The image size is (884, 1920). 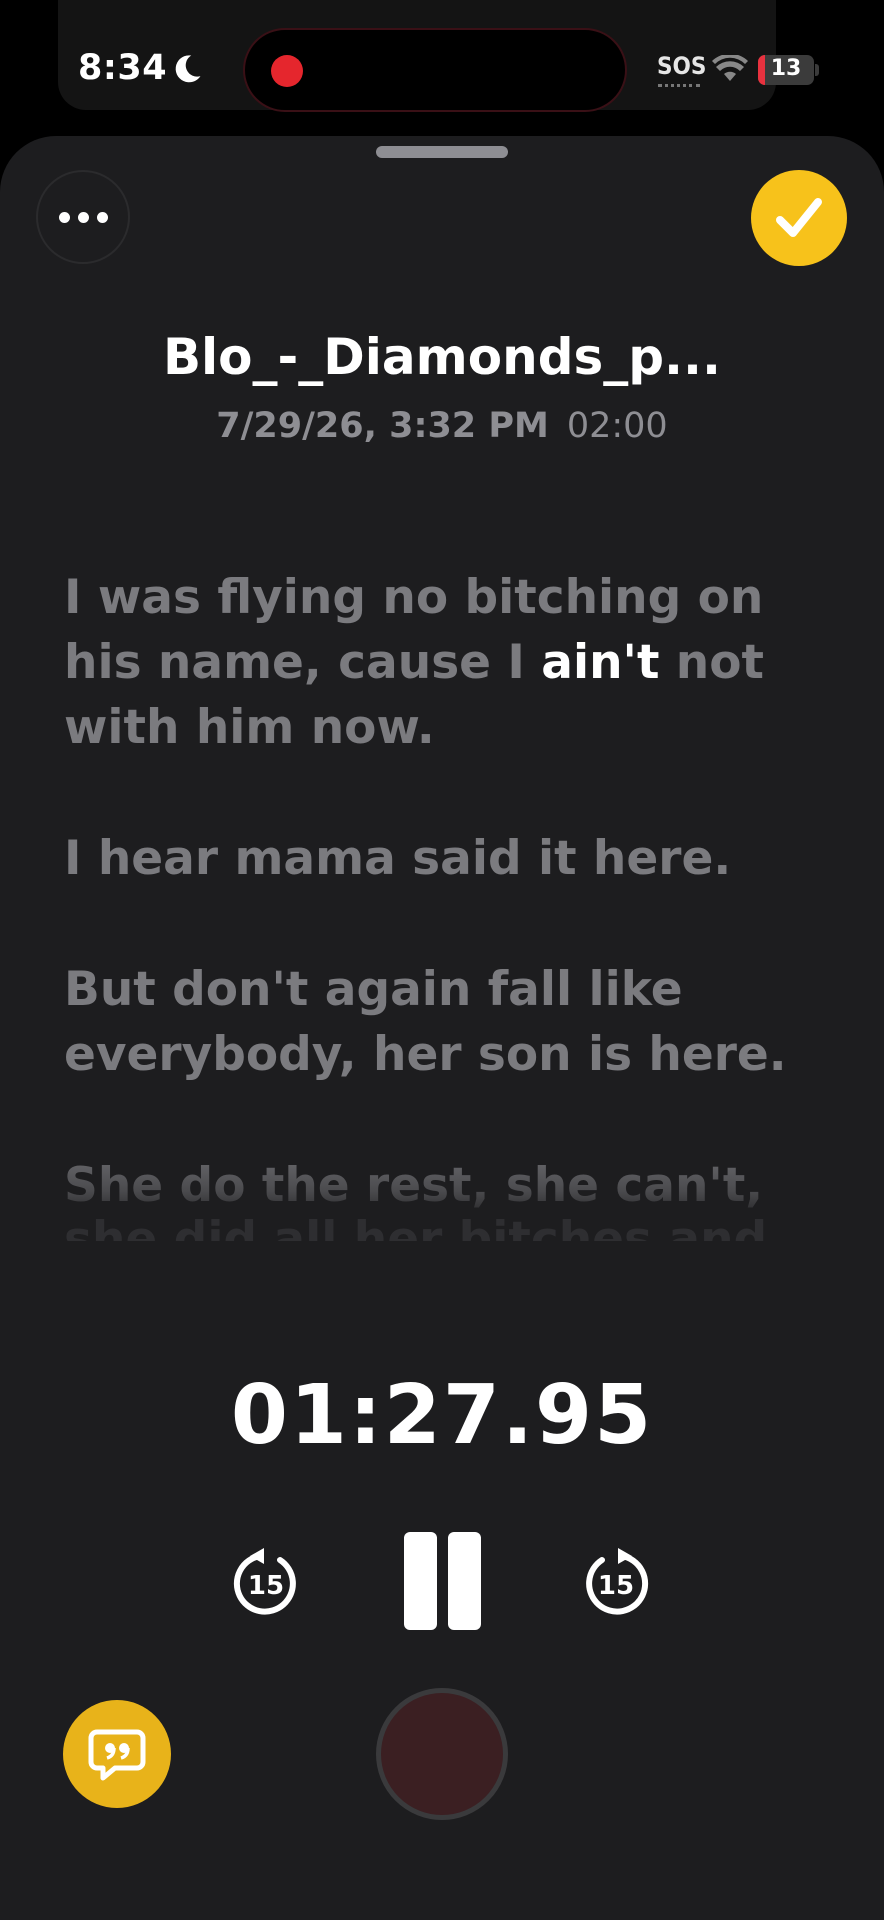 I want to click on pause-button, so click(x=442, y=1581).